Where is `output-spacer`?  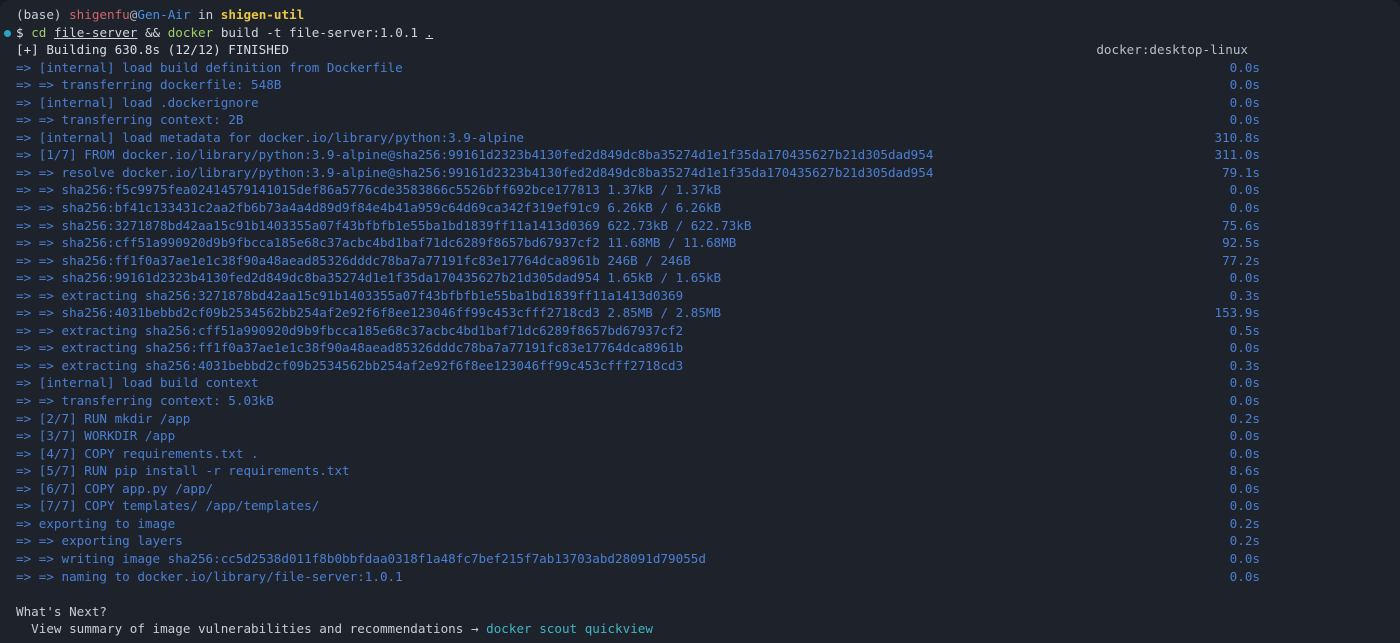
output-spacer is located at coordinates (700, 594).